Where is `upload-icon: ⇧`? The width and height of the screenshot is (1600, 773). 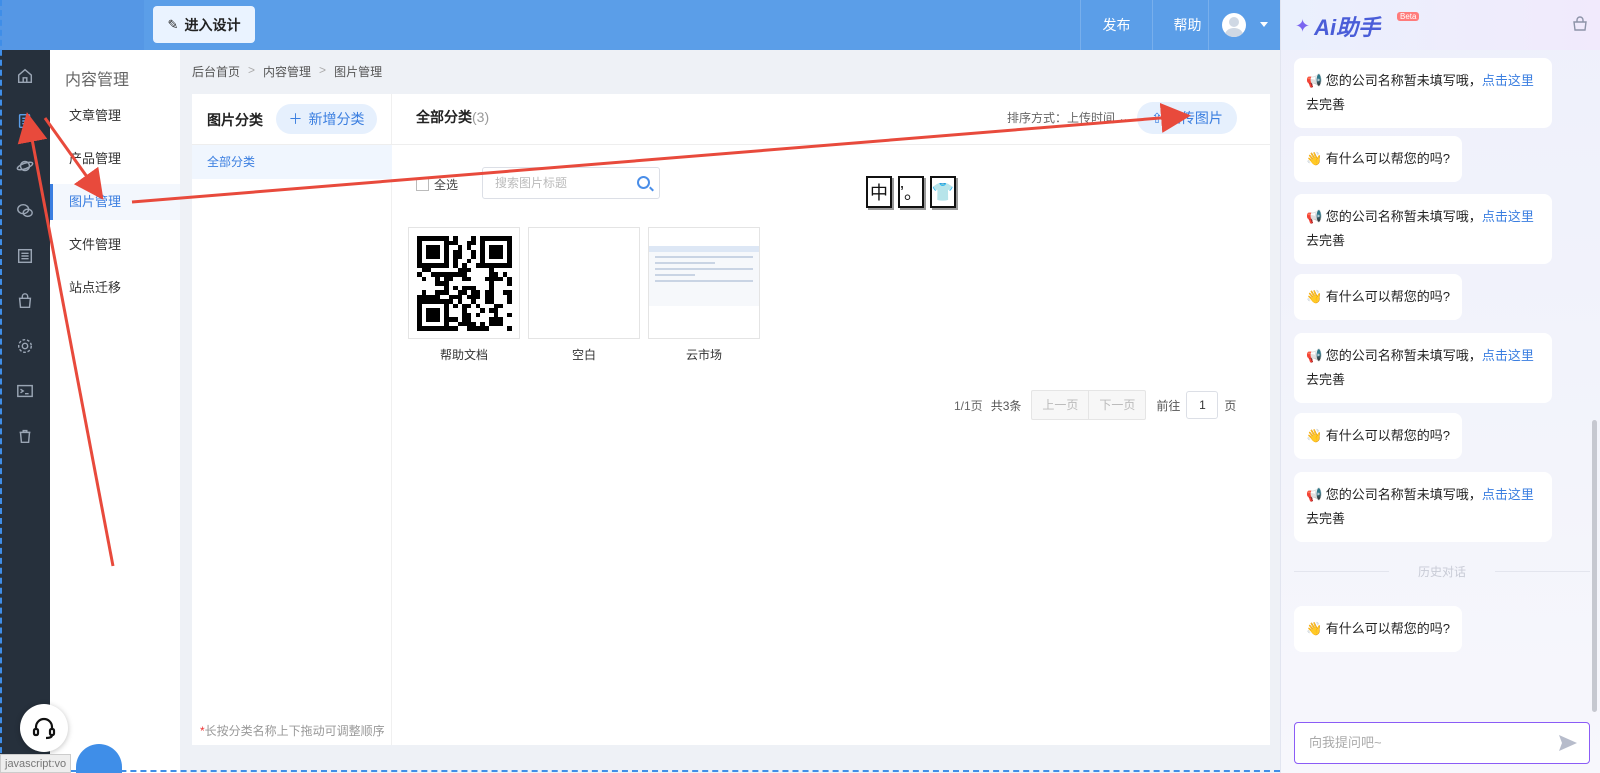
upload-icon: ⇧ is located at coordinates (1157, 117).